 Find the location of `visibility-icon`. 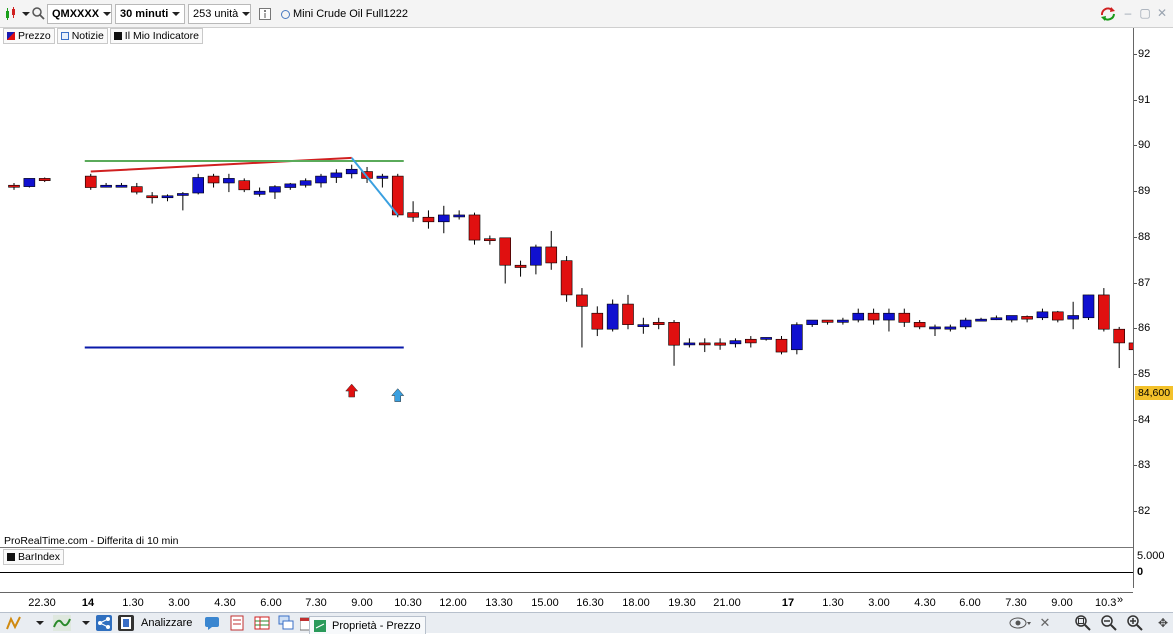

visibility-icon is located at coordinates (1020, 623).